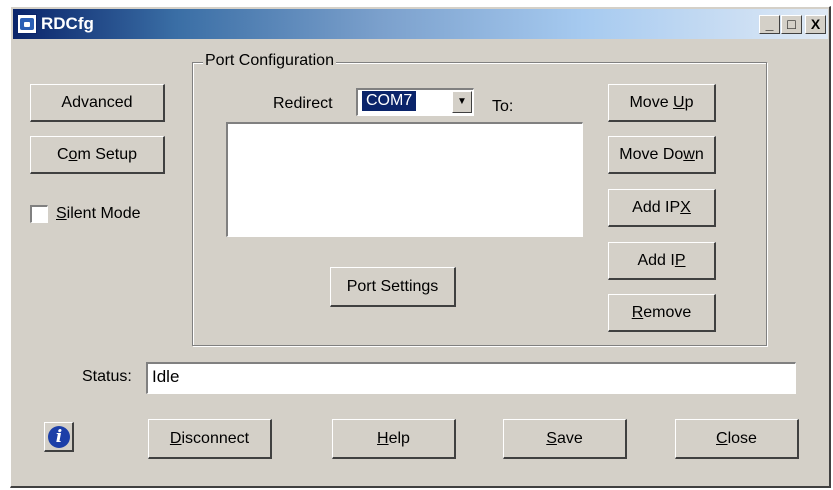  Describe the element at coordinates (471, 378) in the screenshot. I see `status-field: Idle` at that location.